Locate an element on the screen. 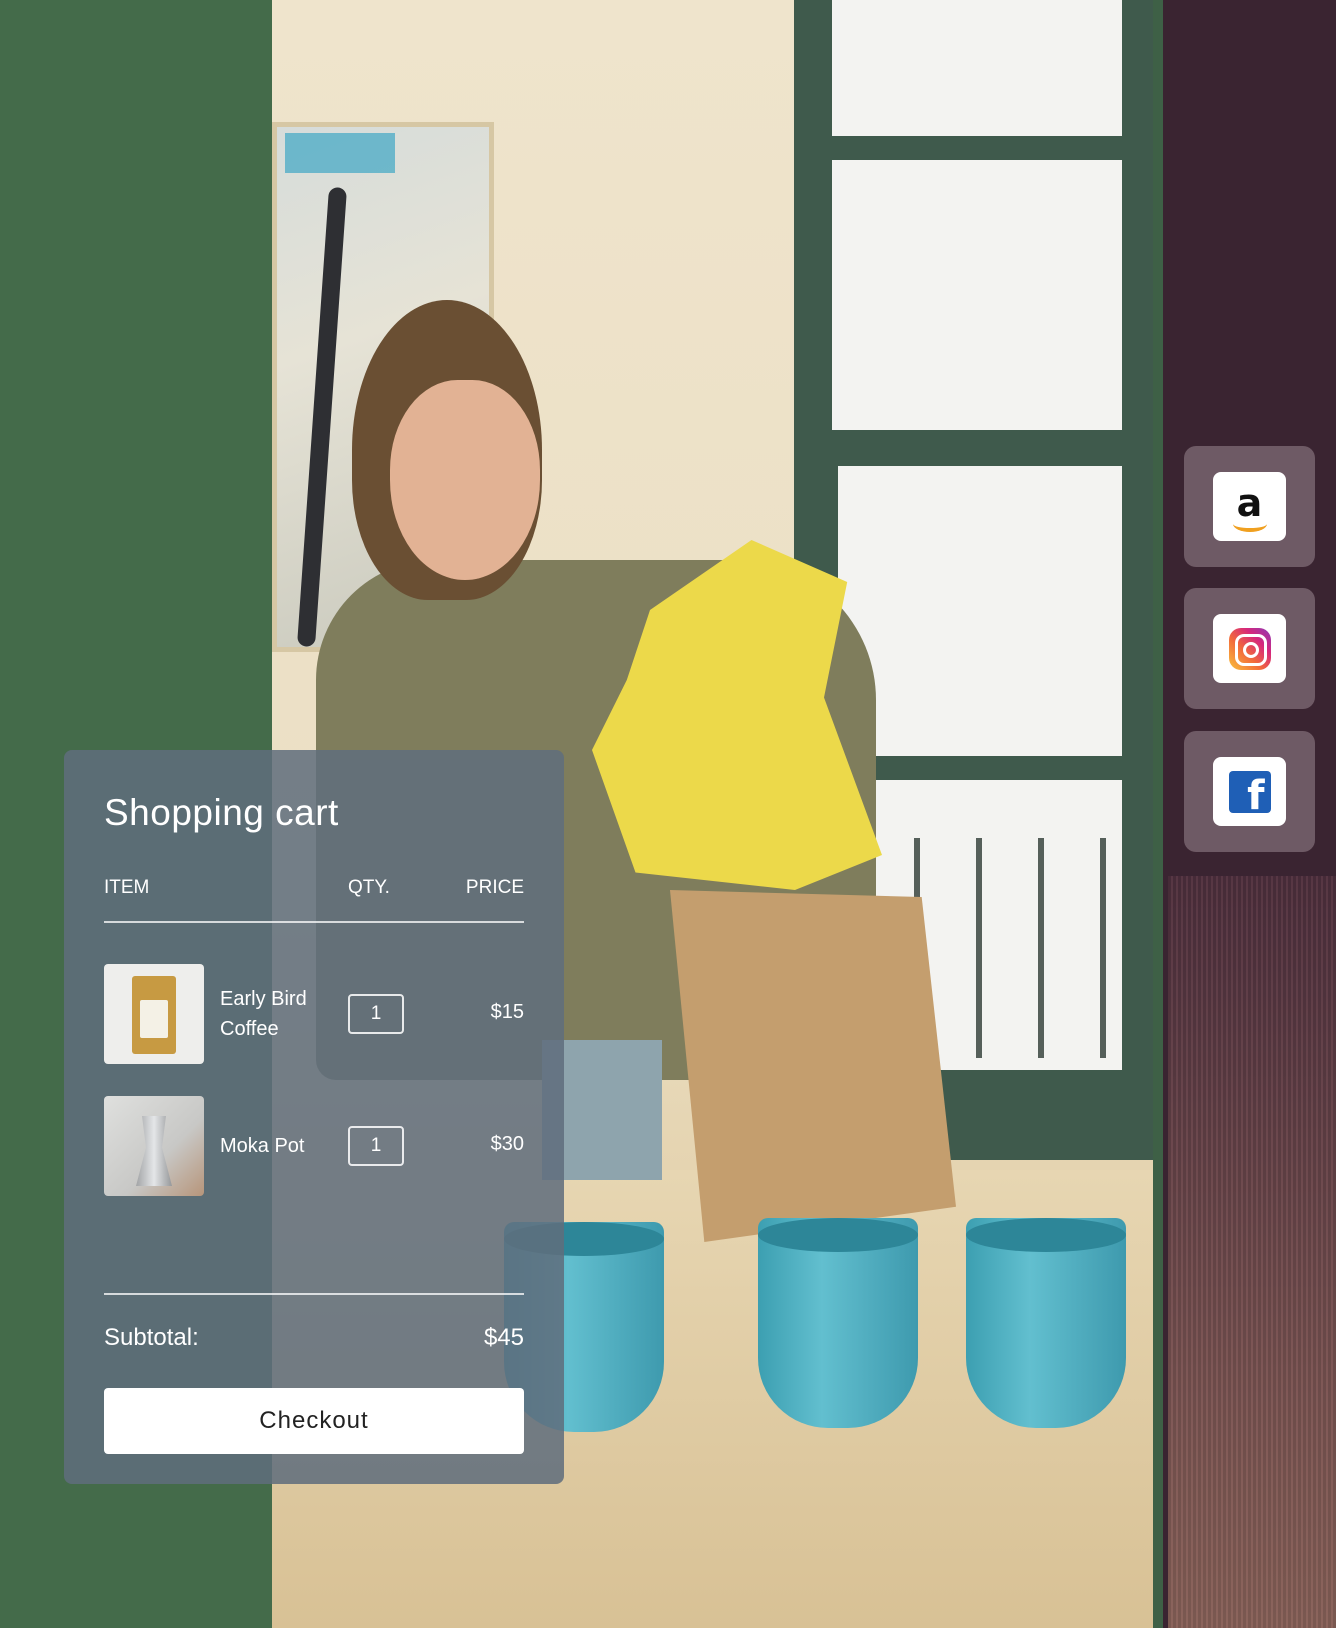 This screenshot has width=1336, height=1628. amazon-icon: a is located at coordinates (1249, 506).